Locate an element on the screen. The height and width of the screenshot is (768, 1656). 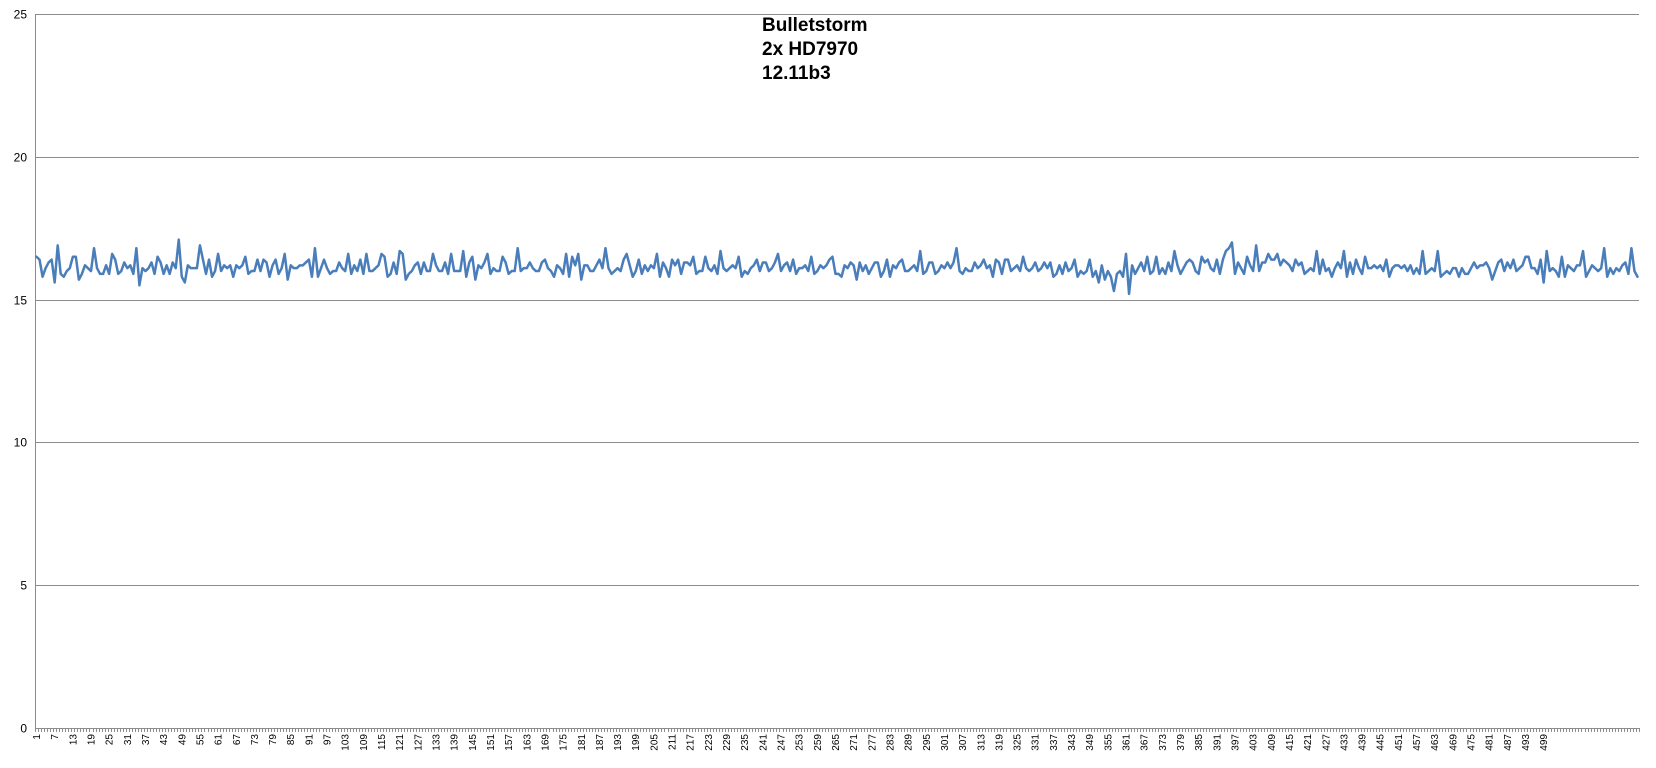
x-tick-label: 151 is located at coordinates (491, 742).